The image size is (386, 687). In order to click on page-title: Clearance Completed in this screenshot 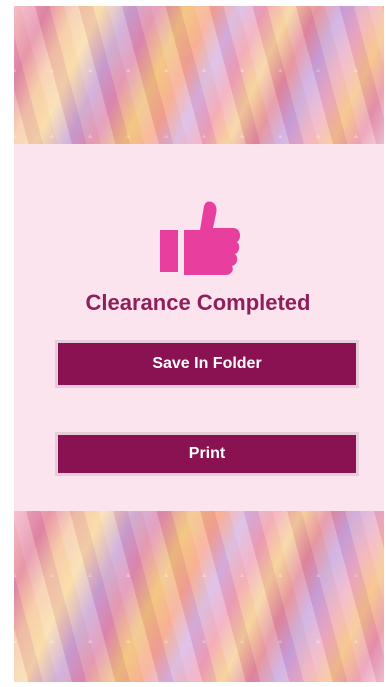, I will do `click(198, 302)`.